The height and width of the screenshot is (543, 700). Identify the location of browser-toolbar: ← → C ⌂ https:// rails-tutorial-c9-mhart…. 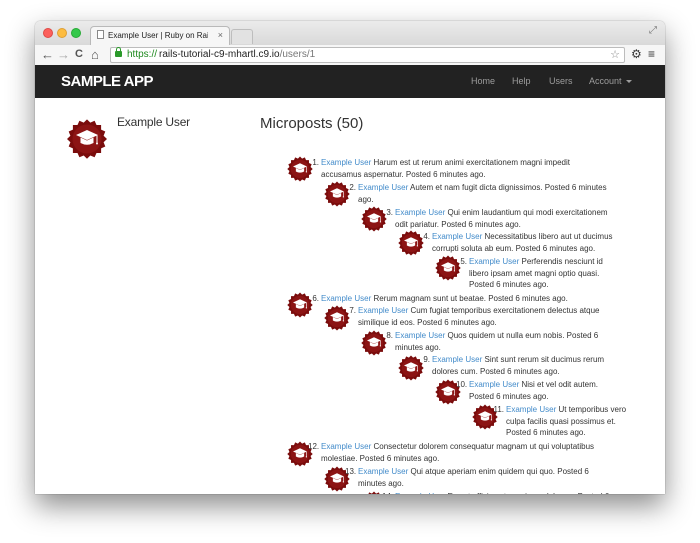
(350, 55).